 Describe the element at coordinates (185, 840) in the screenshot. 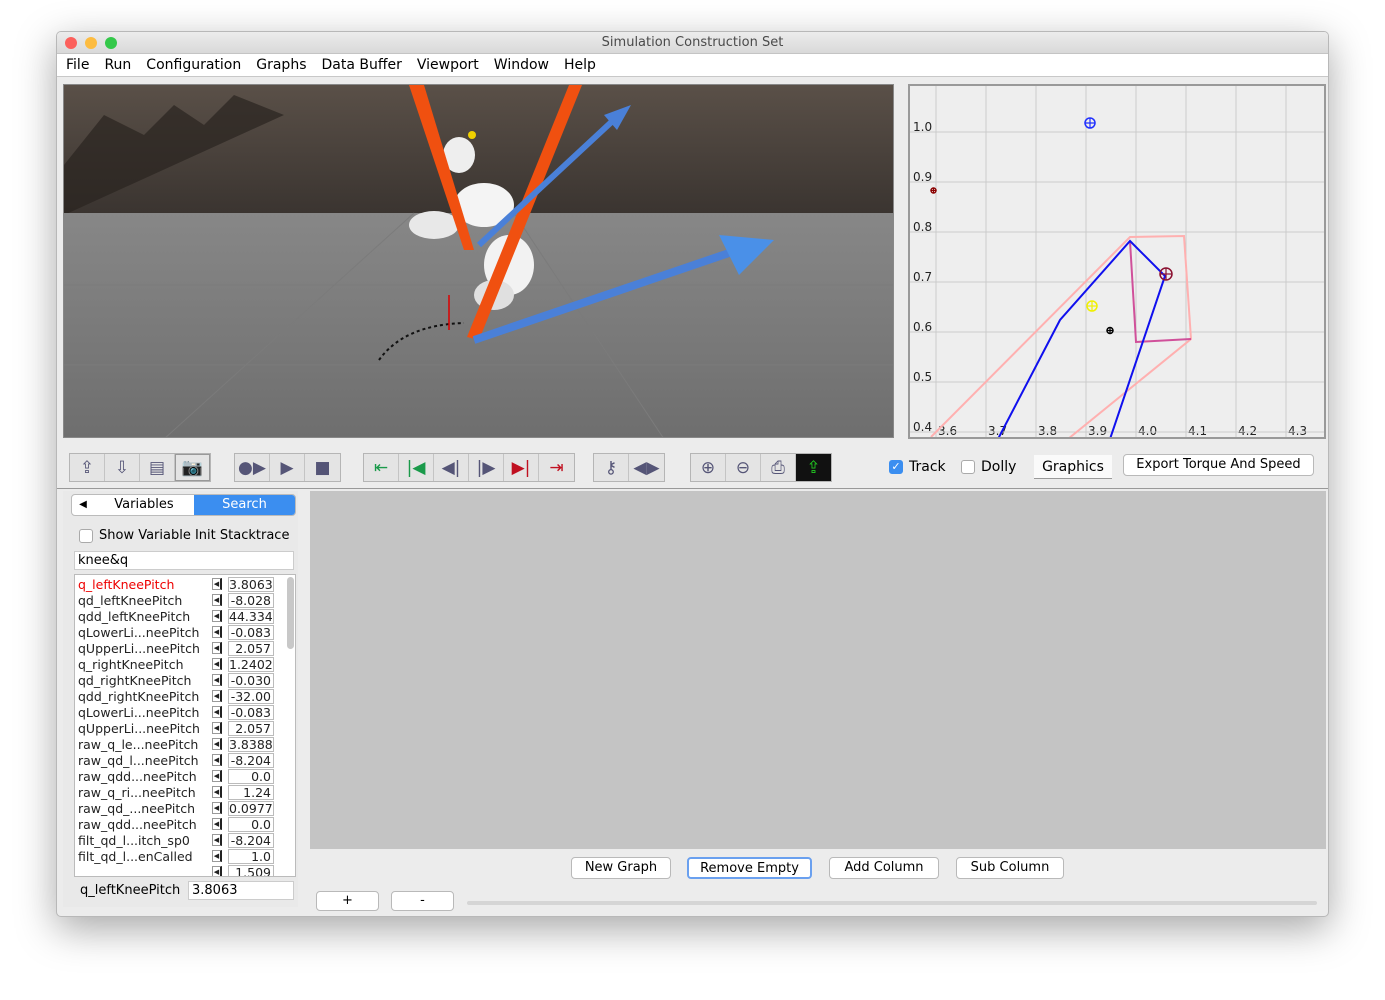

I see `variable-row: filt_qd_l...itch_sp0 ◀ -8.204` at that location.